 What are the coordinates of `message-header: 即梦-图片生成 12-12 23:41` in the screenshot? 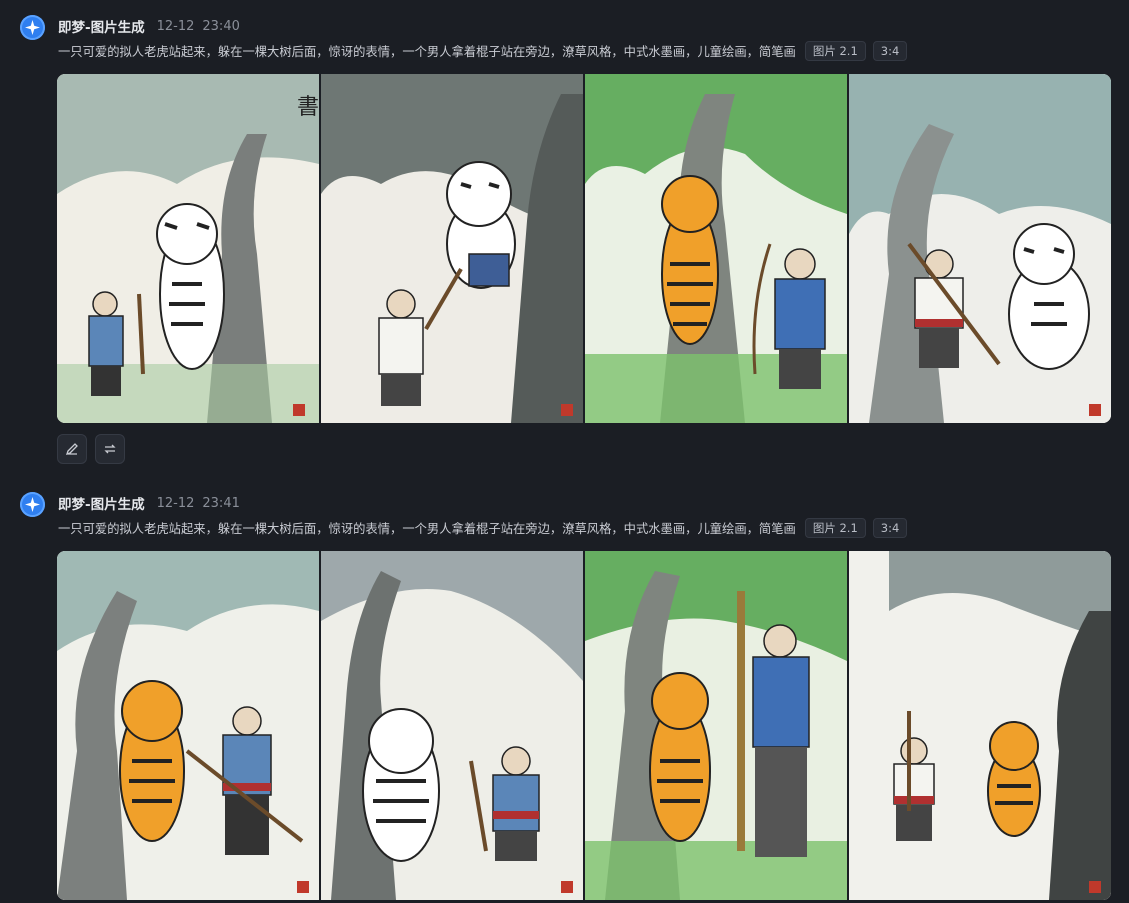 It's located at (149, 503).